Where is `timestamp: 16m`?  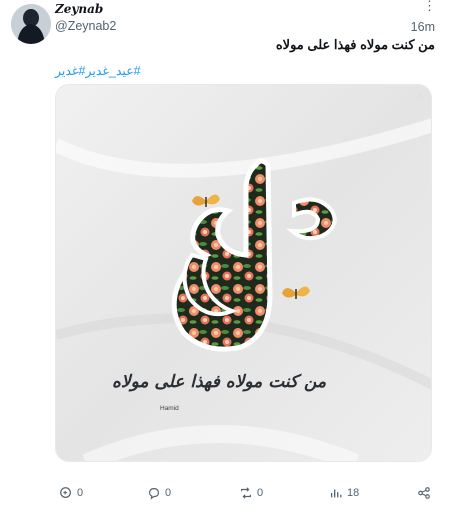 timestamp: 16m is located at coordinates (423, 27).